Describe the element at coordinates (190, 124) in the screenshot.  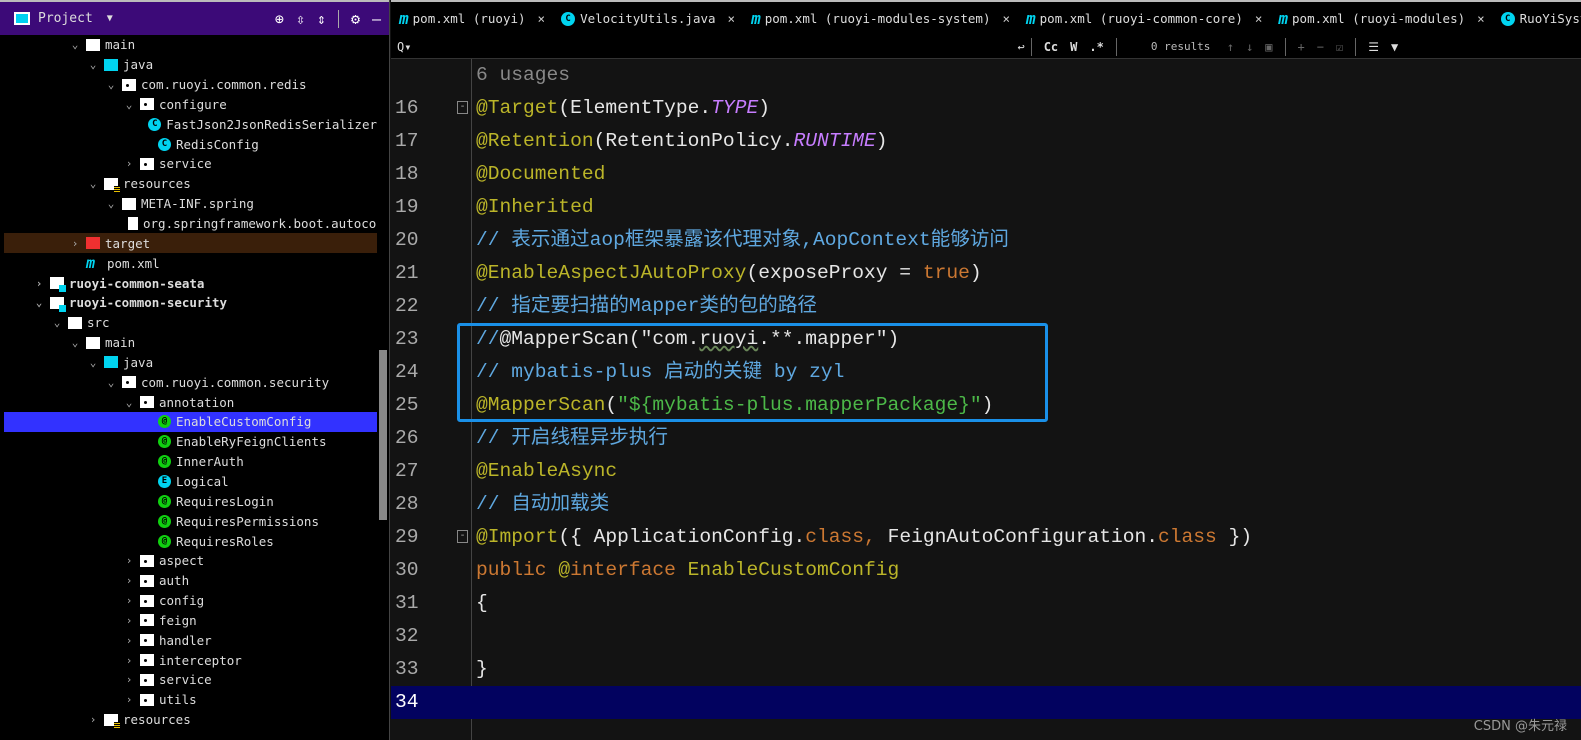
I see `tree-item: C FastJson2JsonRedisSerializer` at that location.